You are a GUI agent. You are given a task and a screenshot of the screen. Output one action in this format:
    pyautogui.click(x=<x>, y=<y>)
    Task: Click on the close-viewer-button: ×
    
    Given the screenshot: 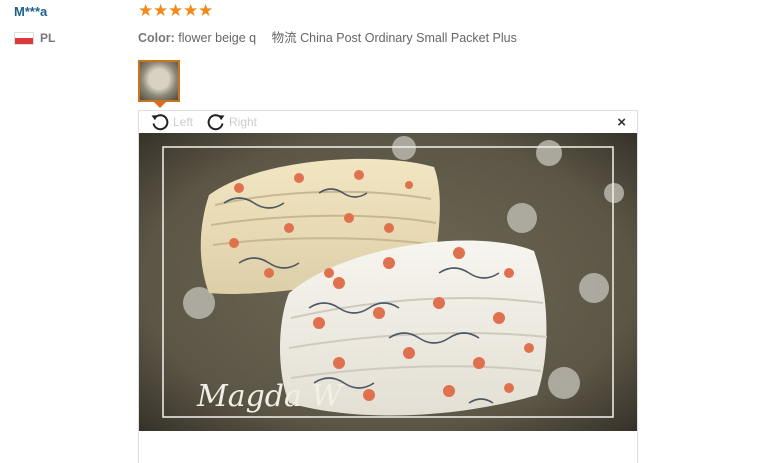 What is the action you would take?
    pyautogui.click(x=621, y=122)
    